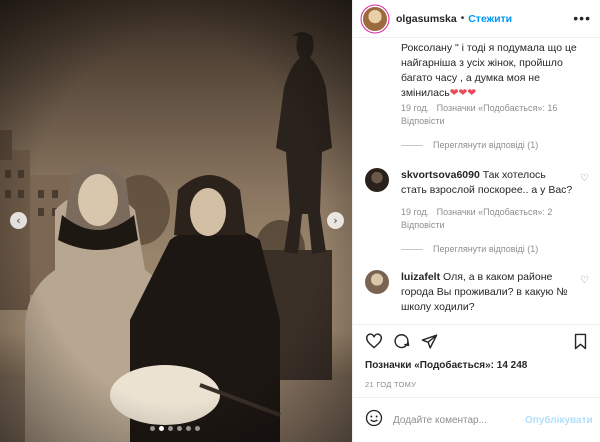  Describe the element at coordinates (390, 384) in the screenshot. I see `post-time: 21 ГОД ТОМУ` at that location.